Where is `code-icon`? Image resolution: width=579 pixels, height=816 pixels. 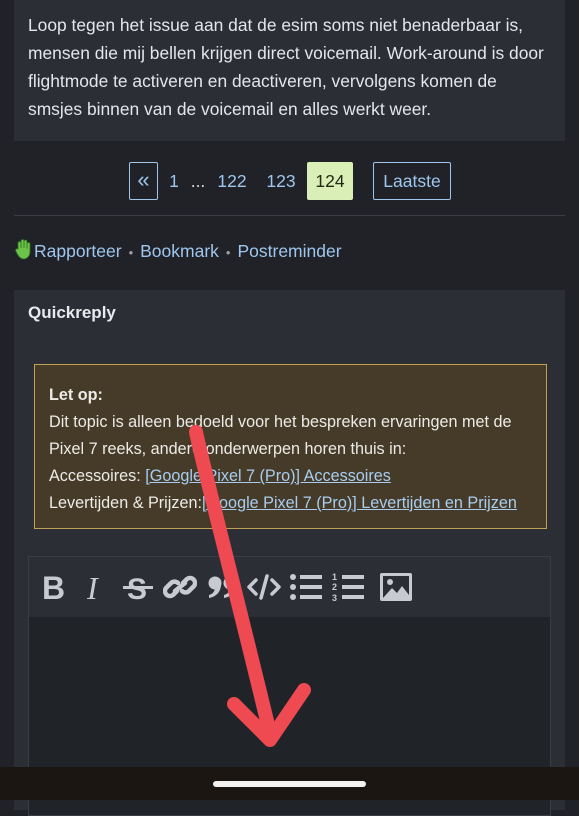 code-icon is located at coordinates (264, 587).